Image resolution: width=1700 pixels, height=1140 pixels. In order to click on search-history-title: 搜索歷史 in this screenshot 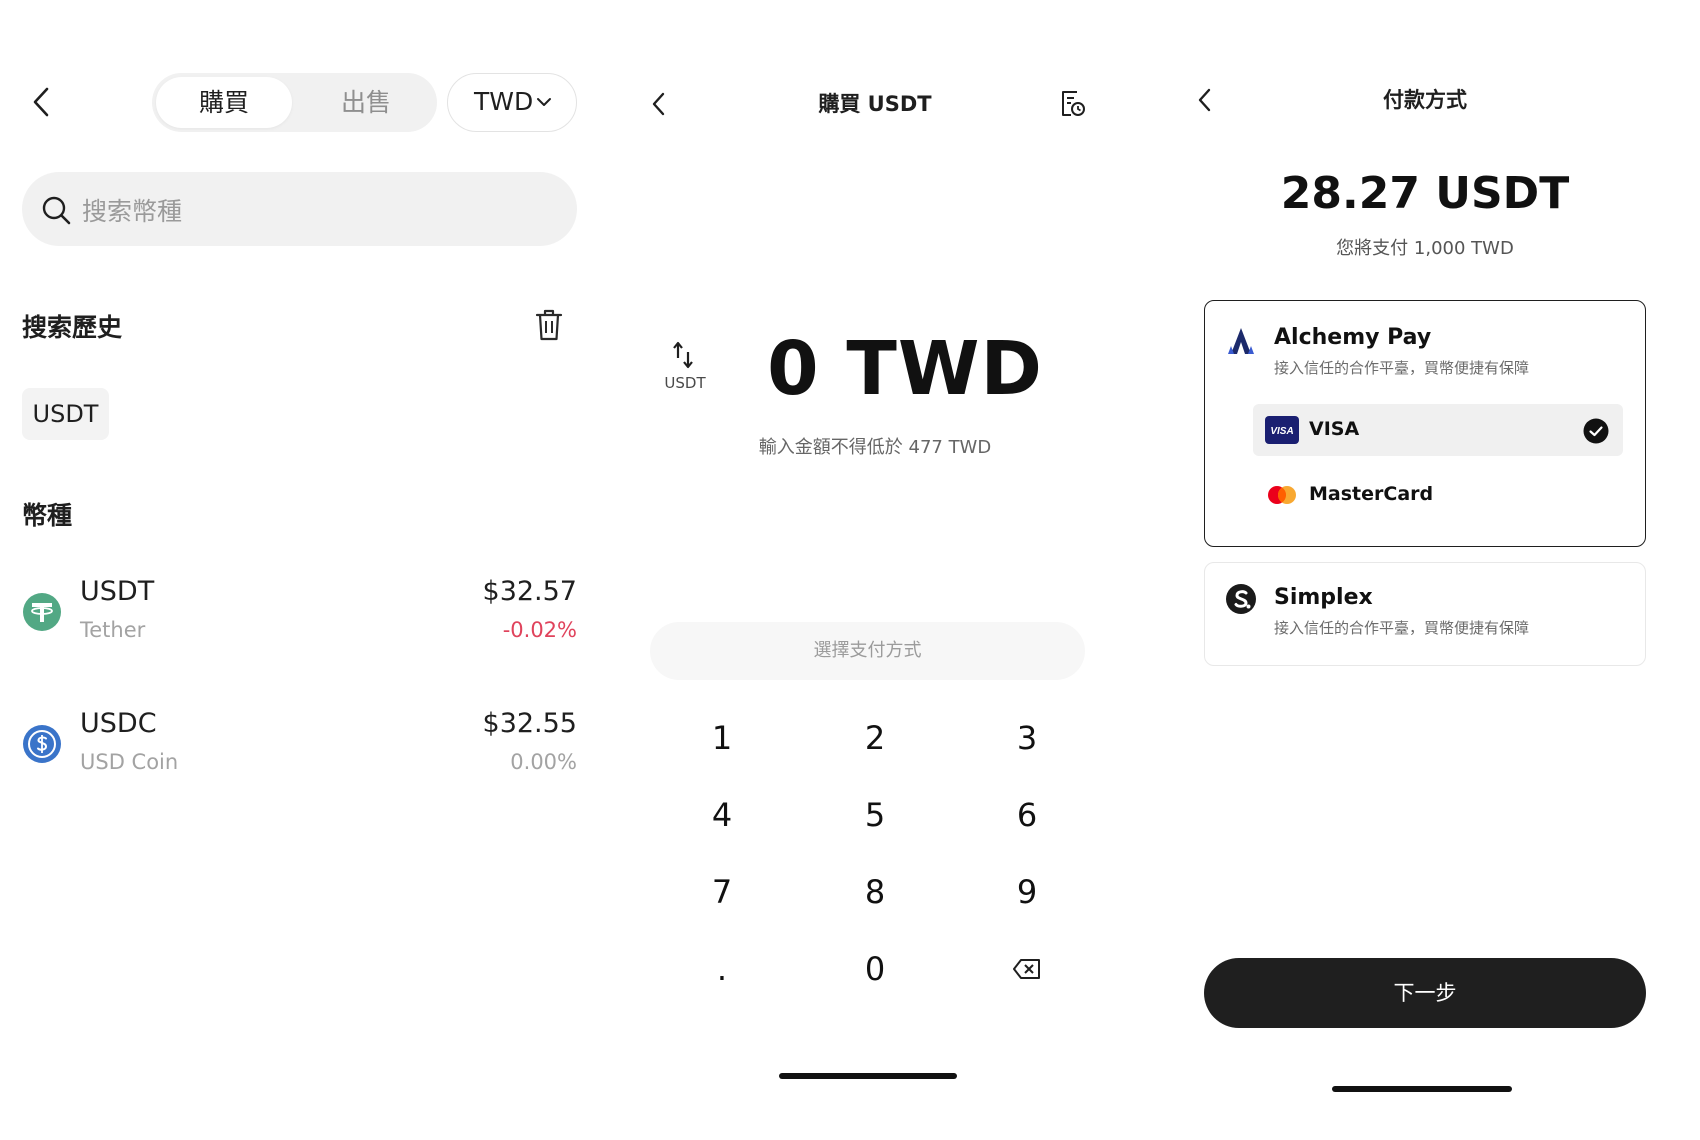, I will do `click(72, 327)`.